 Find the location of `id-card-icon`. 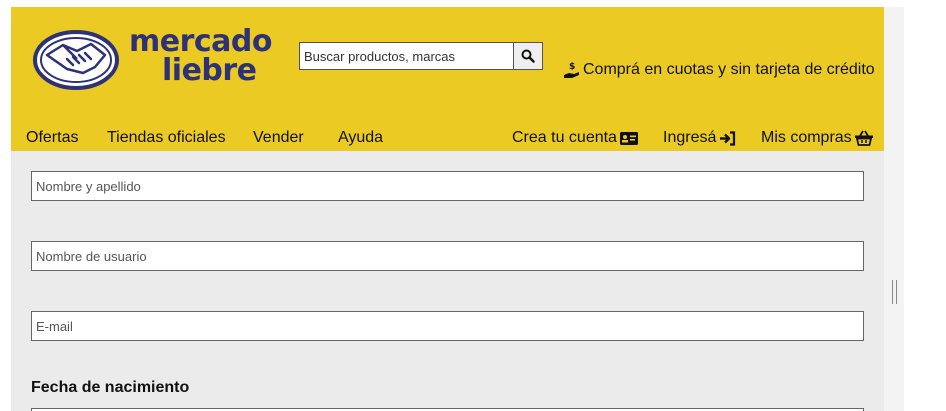

id-card-icon is located at coordinates (628, 138).